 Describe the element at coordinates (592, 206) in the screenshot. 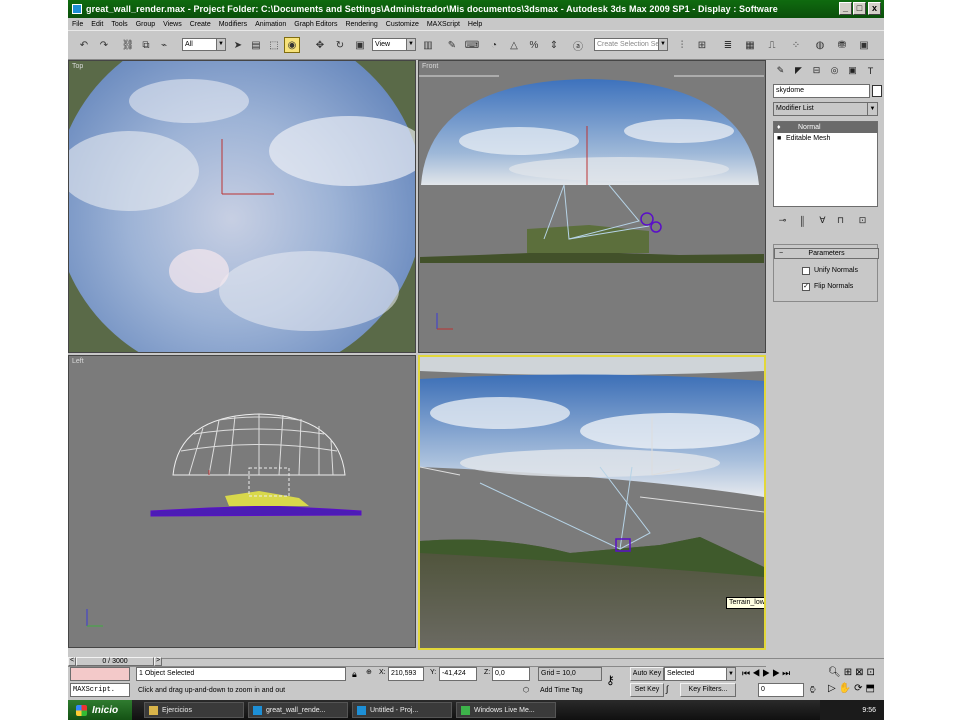

I see `viewport-front: Front` at that location.